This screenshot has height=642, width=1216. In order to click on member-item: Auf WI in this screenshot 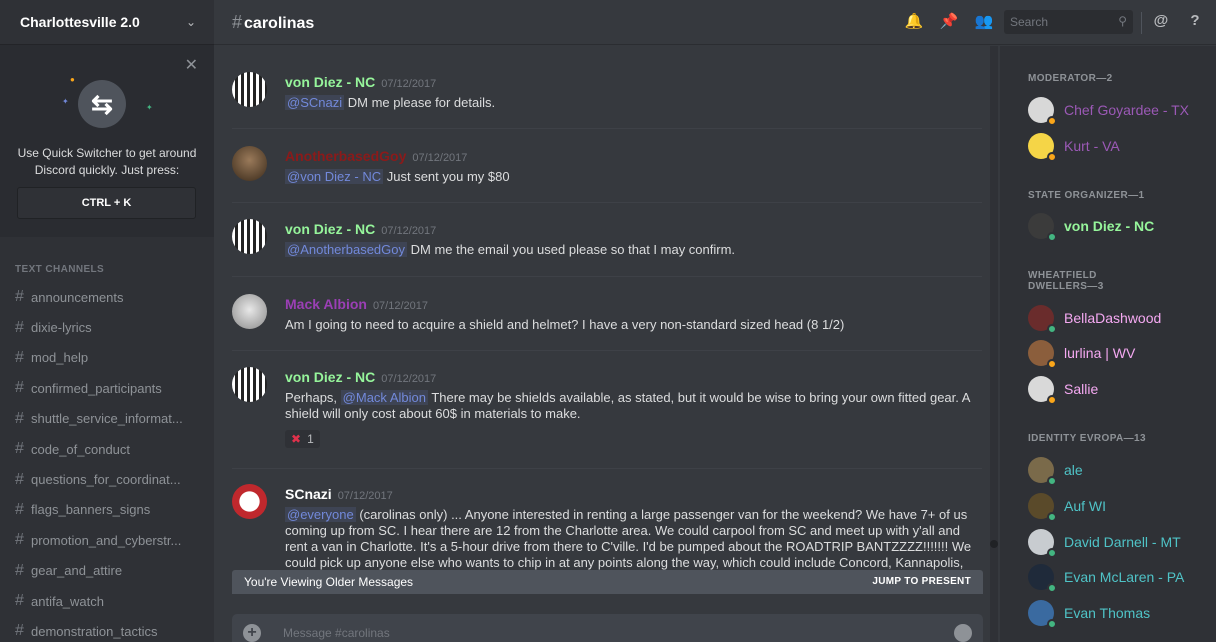, I will do `click(1120, 506)`.